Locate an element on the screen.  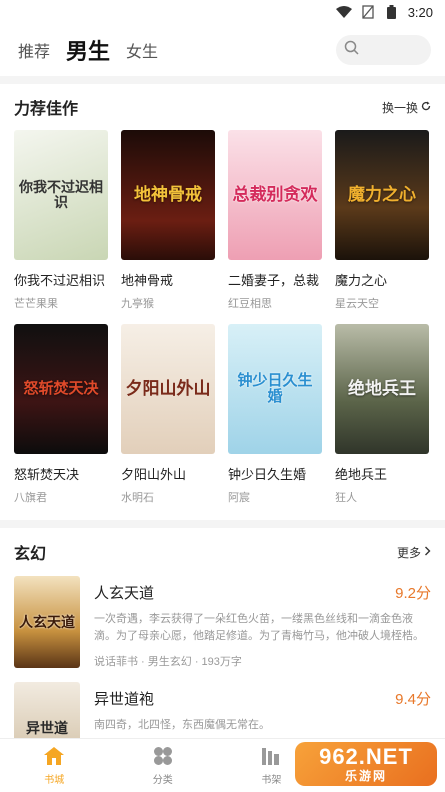
book-title: 异世道袍 is located at coordinates (124, 699).